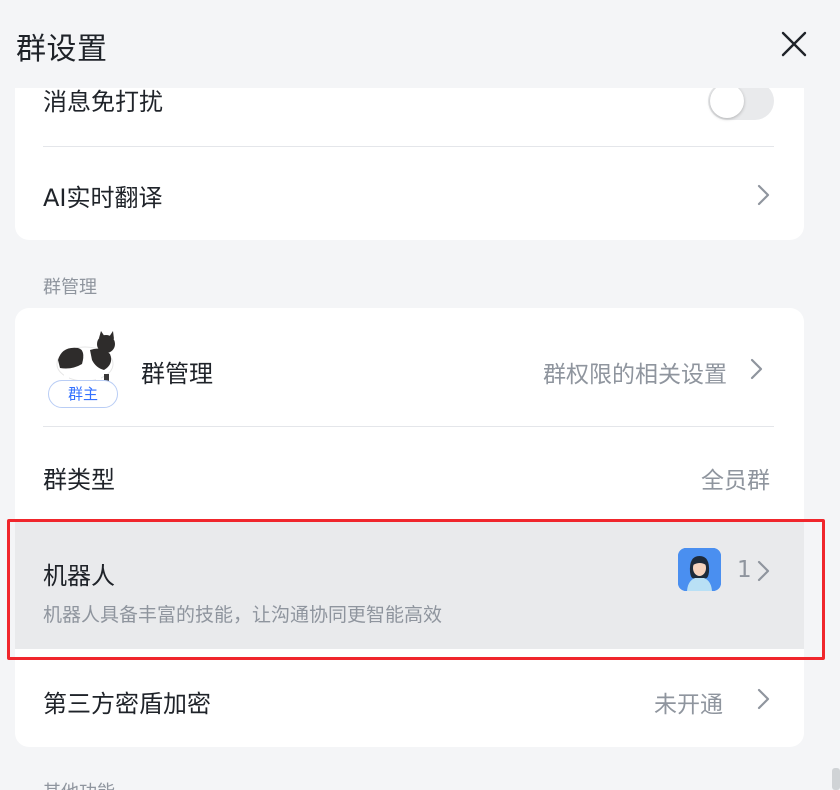  I want to click on scrollbar-thumb, so click(836, 779).